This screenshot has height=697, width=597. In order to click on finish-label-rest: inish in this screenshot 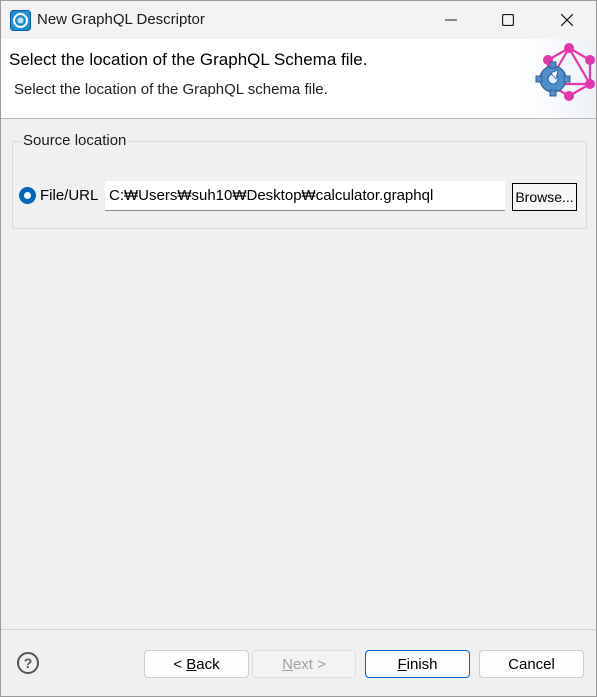, I will do `click(422, 664)`.